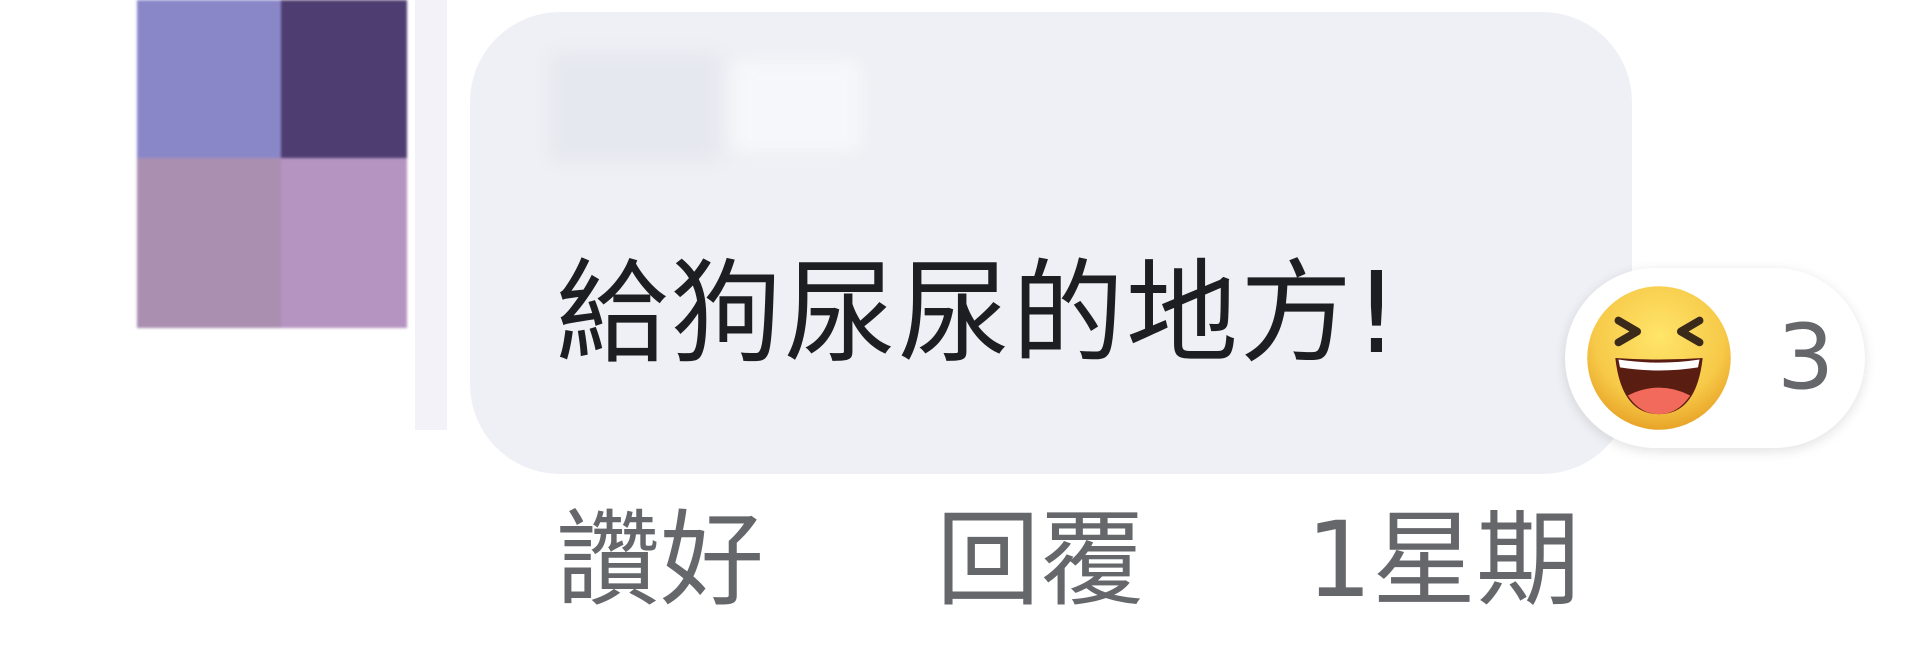  I want to click on reaction-summary: 3, so click(1715, 358).